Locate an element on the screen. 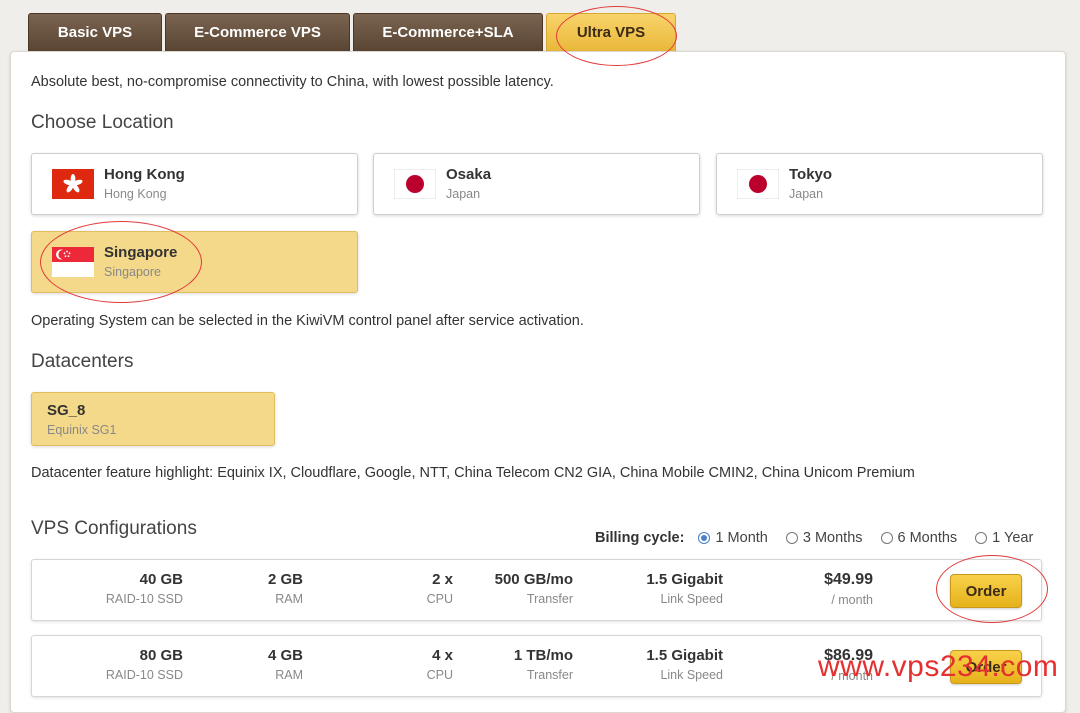 This screenshot has width=1080, height=713. datacenter-name: SG_8 is located at coordinates (66, 410).